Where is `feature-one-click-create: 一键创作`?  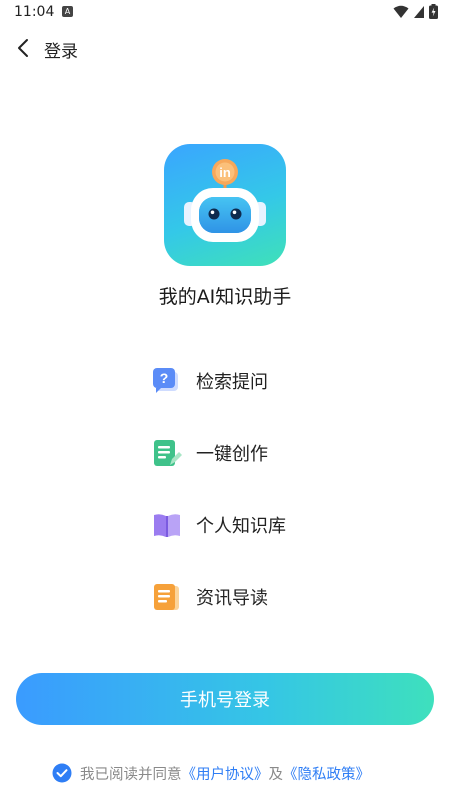 feature-one-click-create: 一键创作 is located at coordinates (210, 453).